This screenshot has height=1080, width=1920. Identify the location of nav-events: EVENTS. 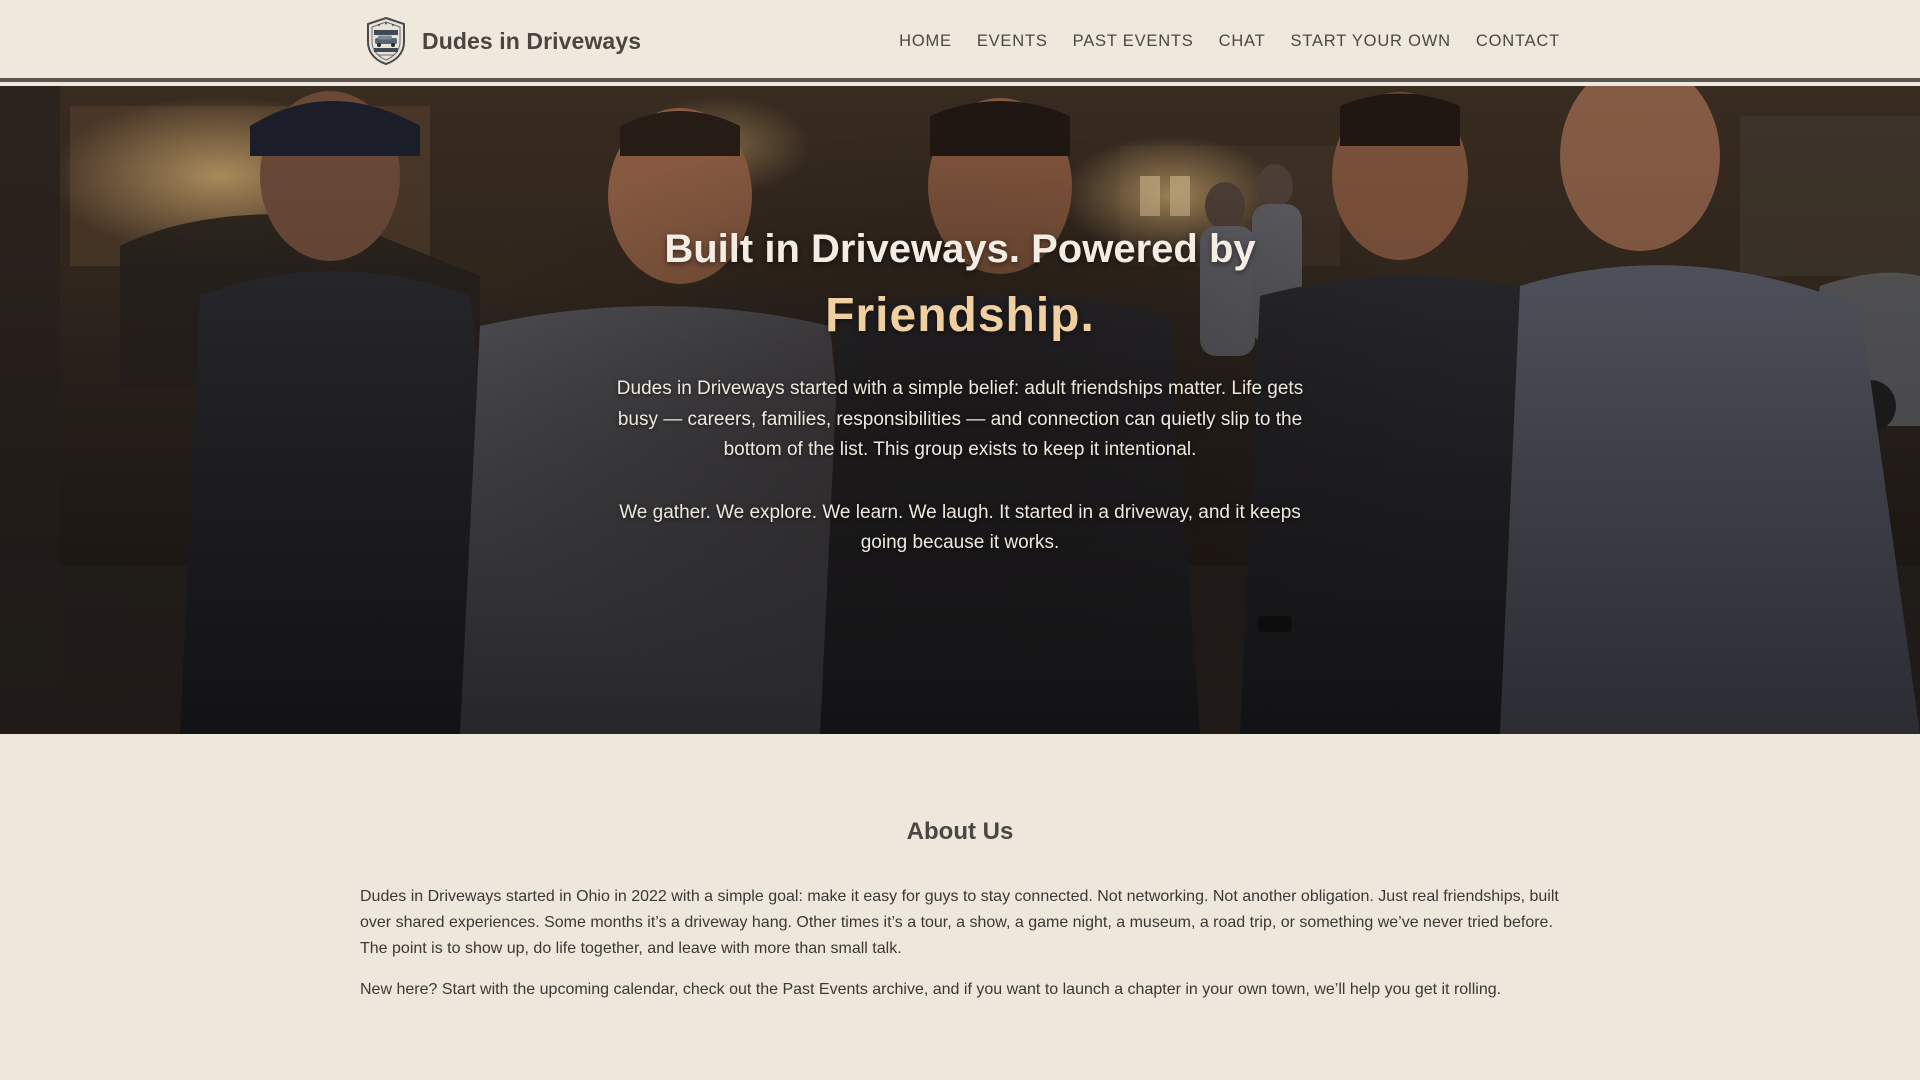
(1012, 41).